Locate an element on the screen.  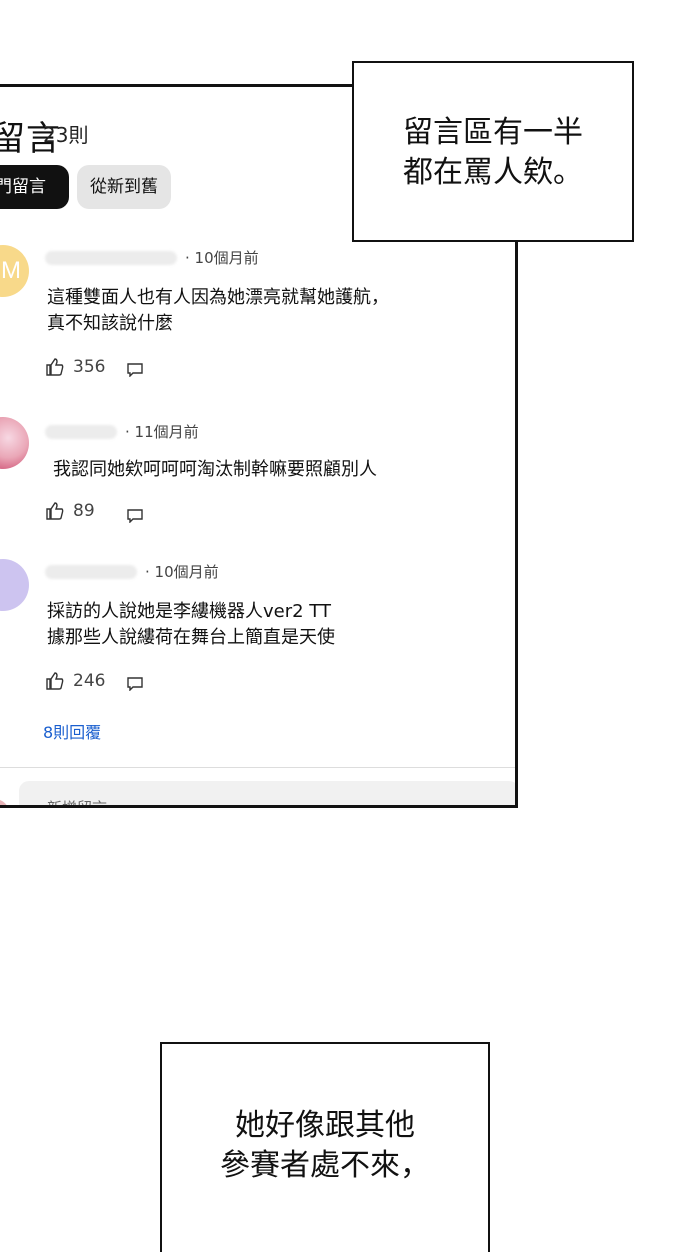
caption-box-bottom: 她好像跟其他 參賽者處不來， is located at coordinates (325, 1147).